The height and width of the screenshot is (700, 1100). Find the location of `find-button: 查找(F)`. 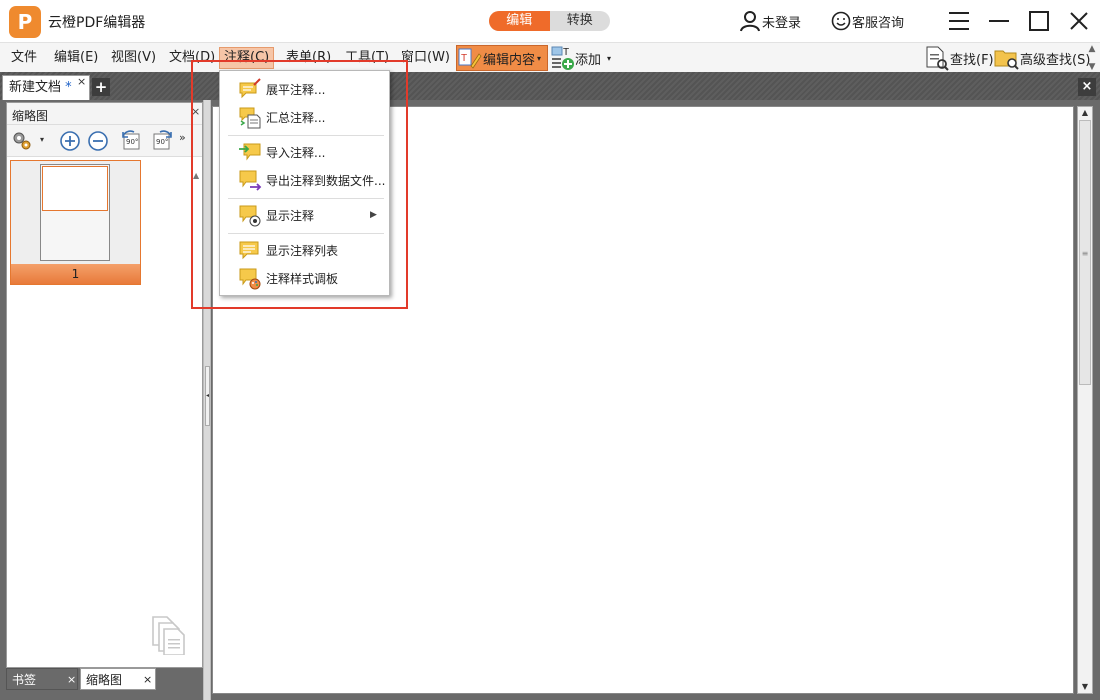

find-button: 查找(F) is located at coordinates (959, 58).